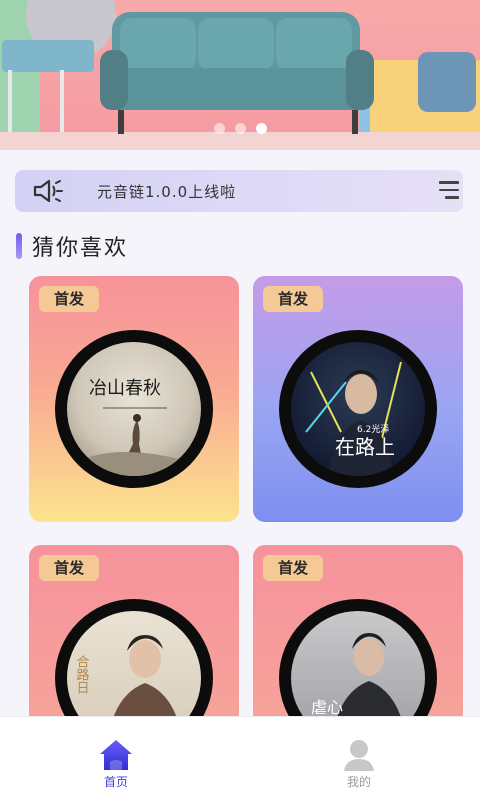 The height and width of the screenshot is (800, 480). I want to click on bottom-tab-bar: 首页 我的, so click(240, 758).